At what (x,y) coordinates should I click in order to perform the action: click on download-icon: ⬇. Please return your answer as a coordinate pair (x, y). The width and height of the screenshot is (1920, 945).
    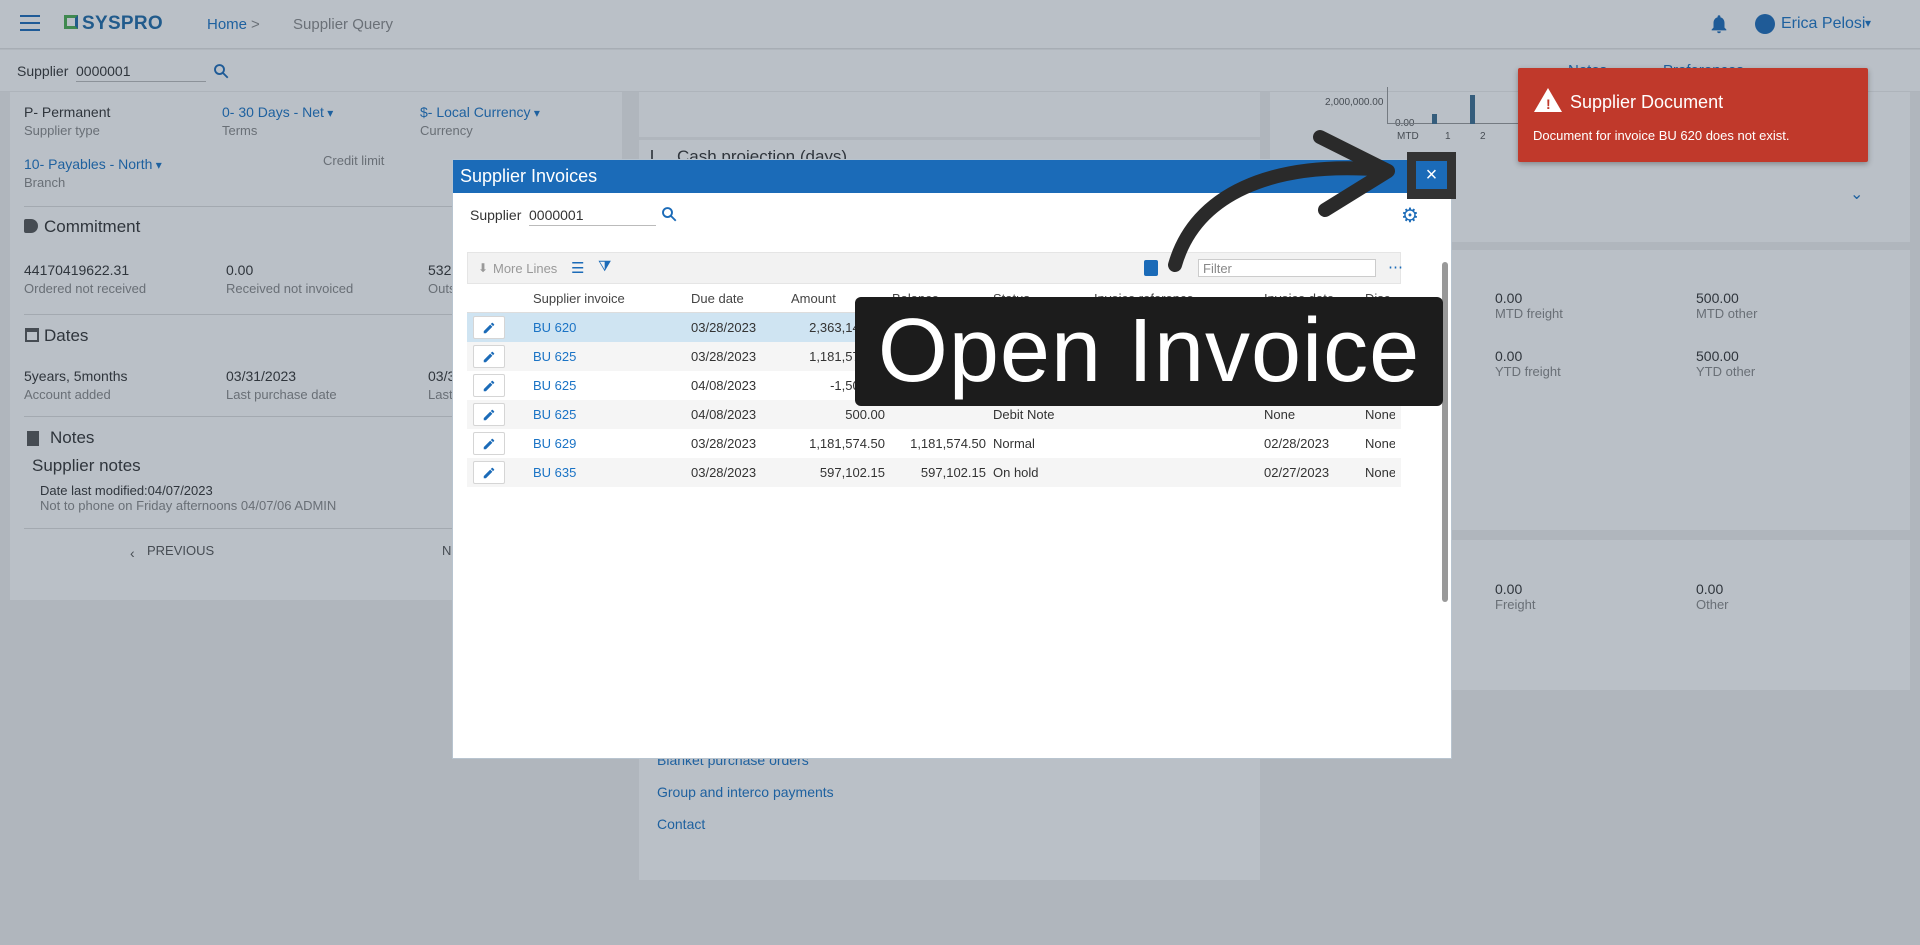
    Looking at the image, I should click on (483, 268).